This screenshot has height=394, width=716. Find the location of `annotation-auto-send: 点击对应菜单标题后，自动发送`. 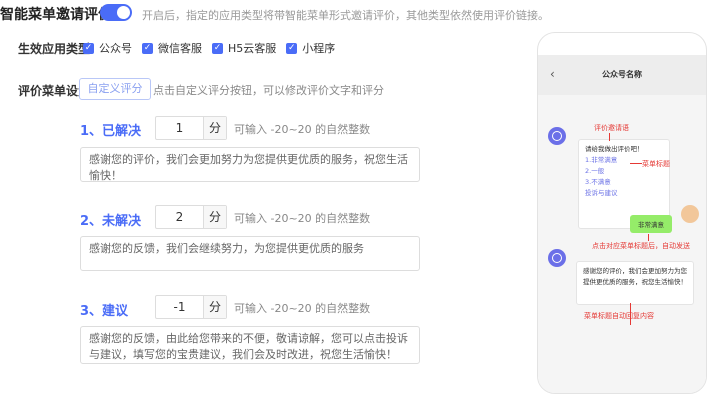

annotation-auto-send: 点击对应菜单标题后，自动发送 is located at coordinates (641, 246).